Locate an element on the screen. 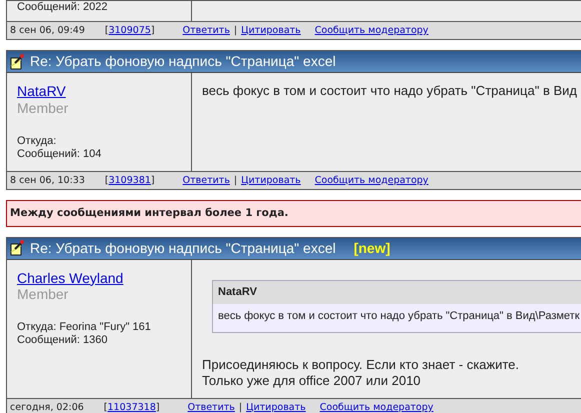 Image resolution: width=581 pixels, height=413 pixels. post-ref: [3109381] is located at coordinates (129, 180).